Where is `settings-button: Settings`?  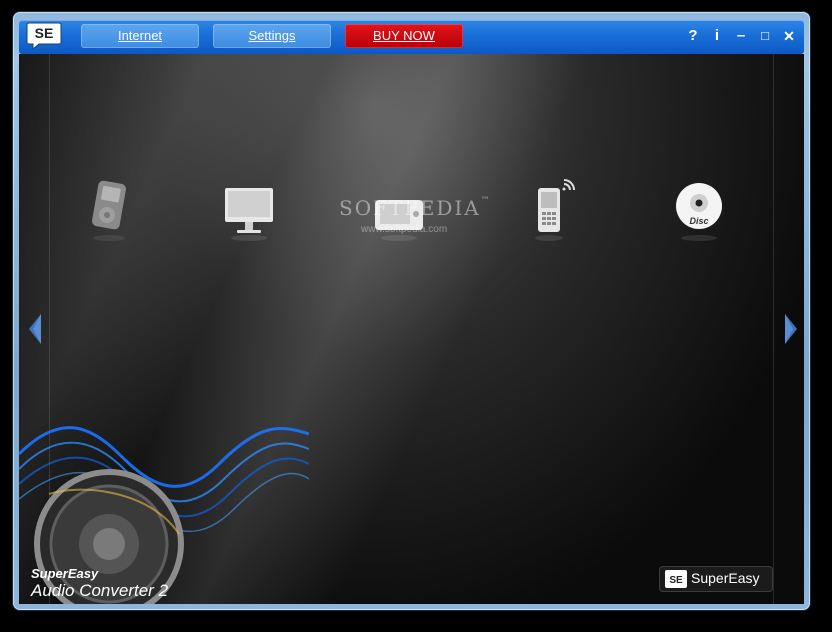
settings-button: Settings is located at coordinates (272, 36).